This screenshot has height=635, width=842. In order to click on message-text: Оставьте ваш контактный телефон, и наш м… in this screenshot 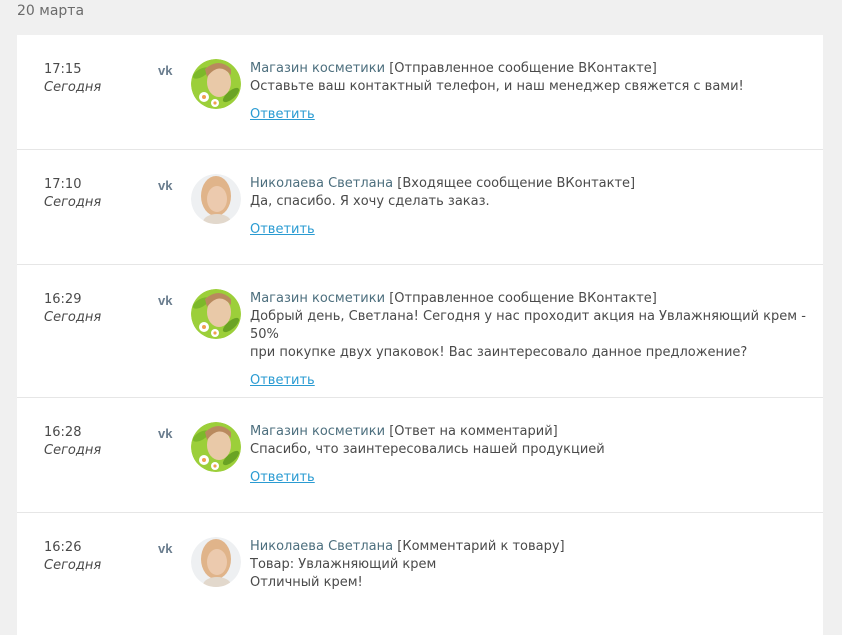, I will do `click(497, 86)`.